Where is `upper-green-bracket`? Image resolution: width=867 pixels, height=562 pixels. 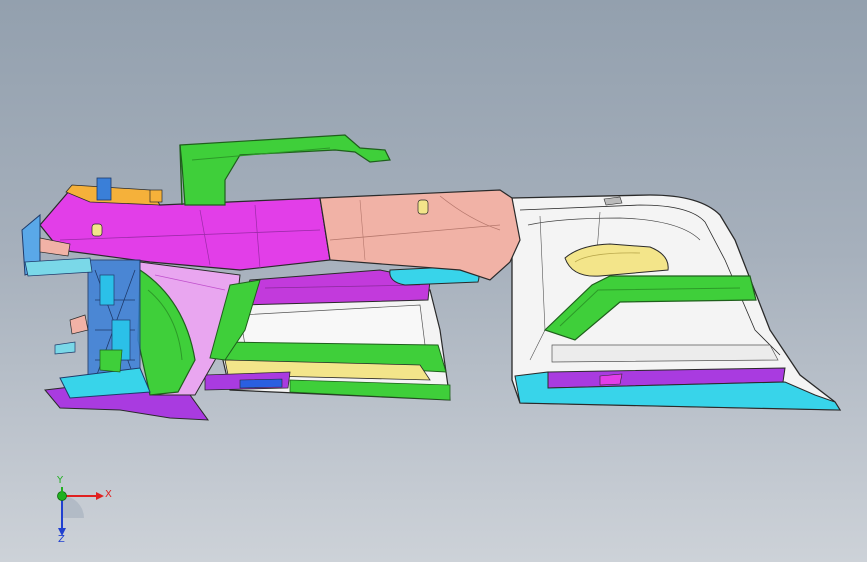 upper-green-bracket is located at coordinates (285, 170).